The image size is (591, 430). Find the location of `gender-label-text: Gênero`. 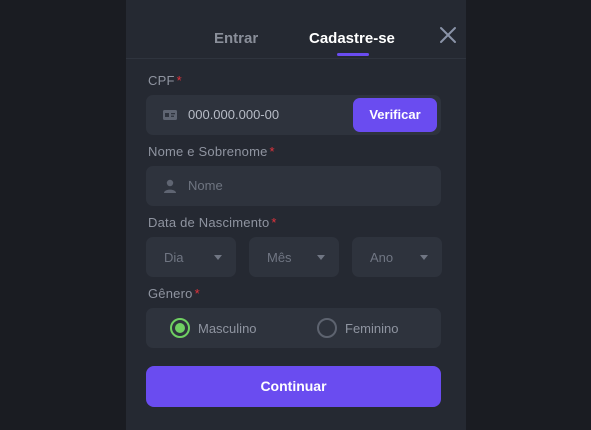

gender-label-text: Gênero is located at coordinates (170, 293).